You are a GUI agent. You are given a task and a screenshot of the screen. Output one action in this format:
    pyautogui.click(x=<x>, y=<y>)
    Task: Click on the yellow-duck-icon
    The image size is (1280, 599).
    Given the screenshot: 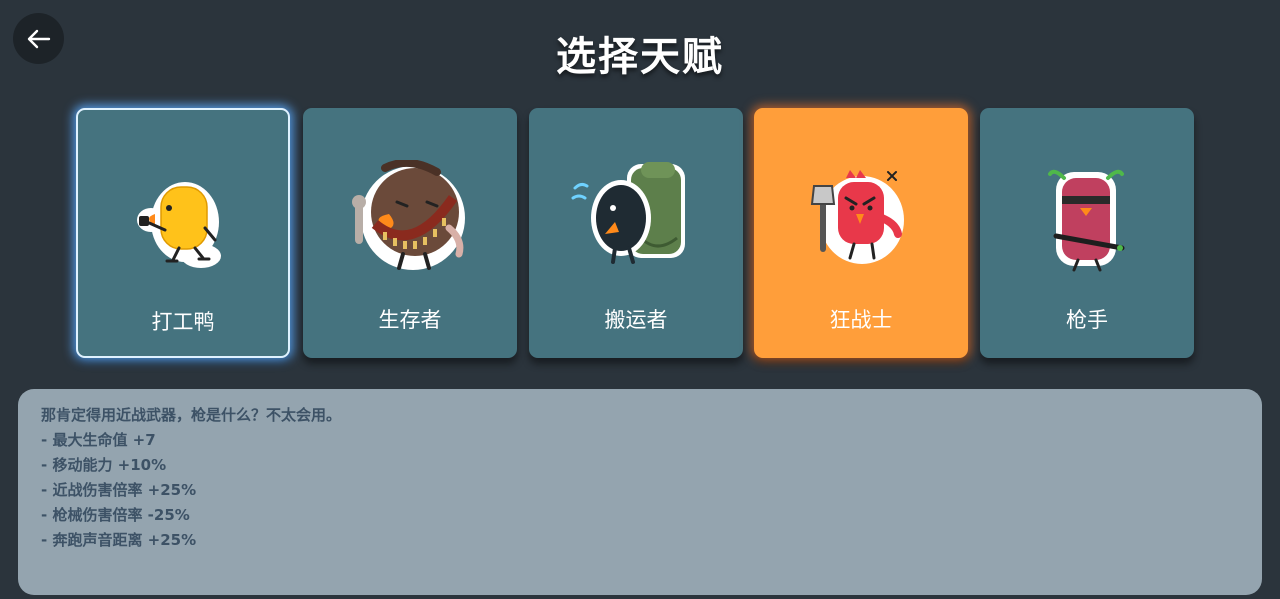 What is the action you would take?
    pyautogui.click(x=179, y=225)
    